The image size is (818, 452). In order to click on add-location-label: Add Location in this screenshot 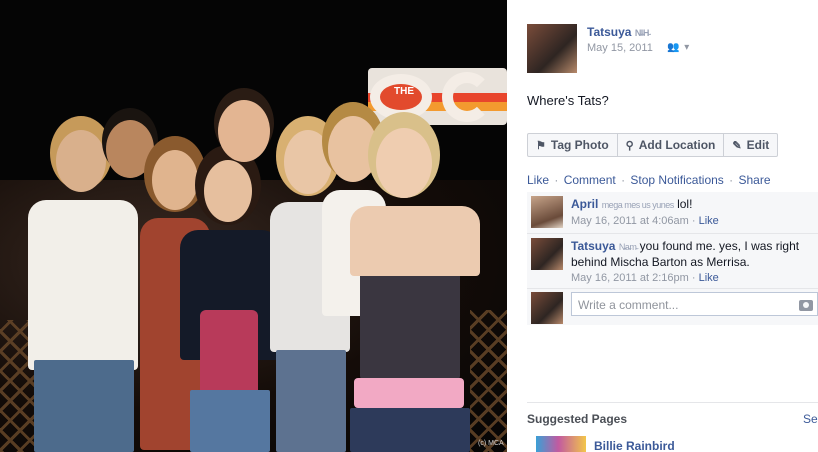, I will do `click(677, 145)`.